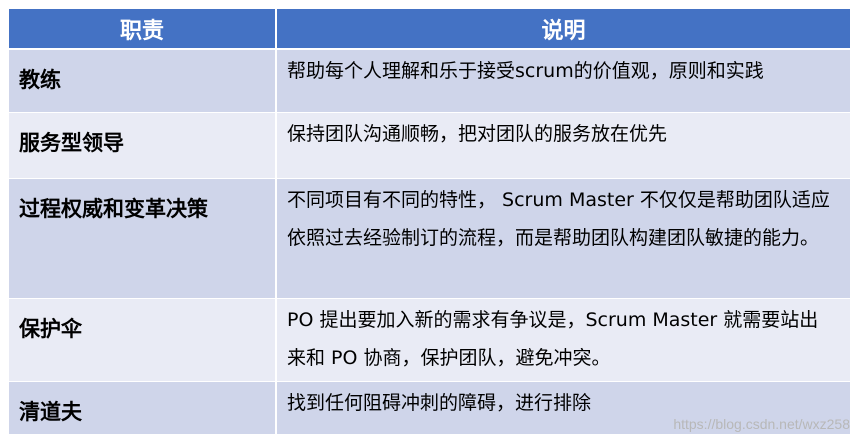  What do you see at coordinates (477, 134) in the screenshot?
I see `description-cell: 保持团队沟通顺畅，把对团队的服务放在优先` at bounding box center [477, 134].